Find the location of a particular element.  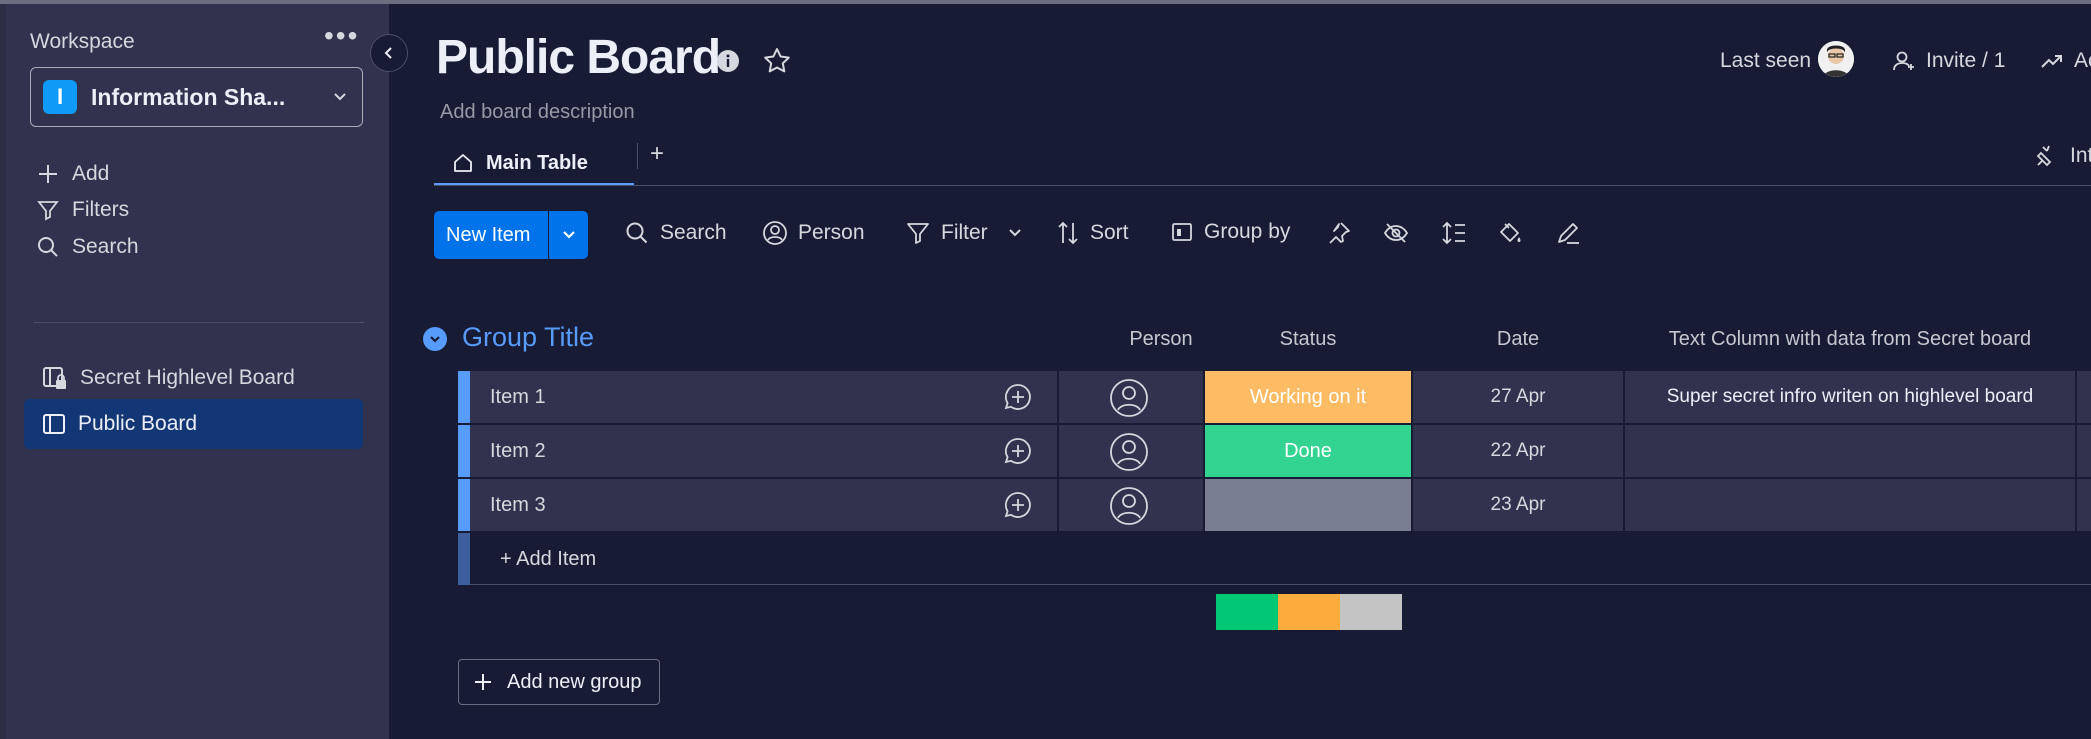

last-seen-label: Last seen is located at coordinates (1765, 61).